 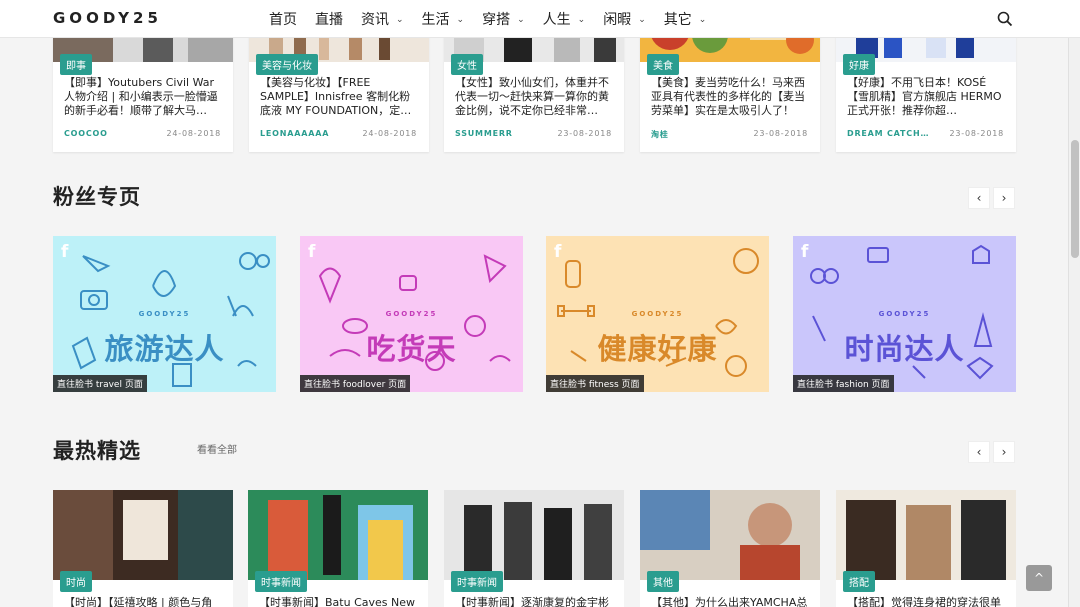 I want to click on nav-item-home: 首页, so click(x=283, y=19).